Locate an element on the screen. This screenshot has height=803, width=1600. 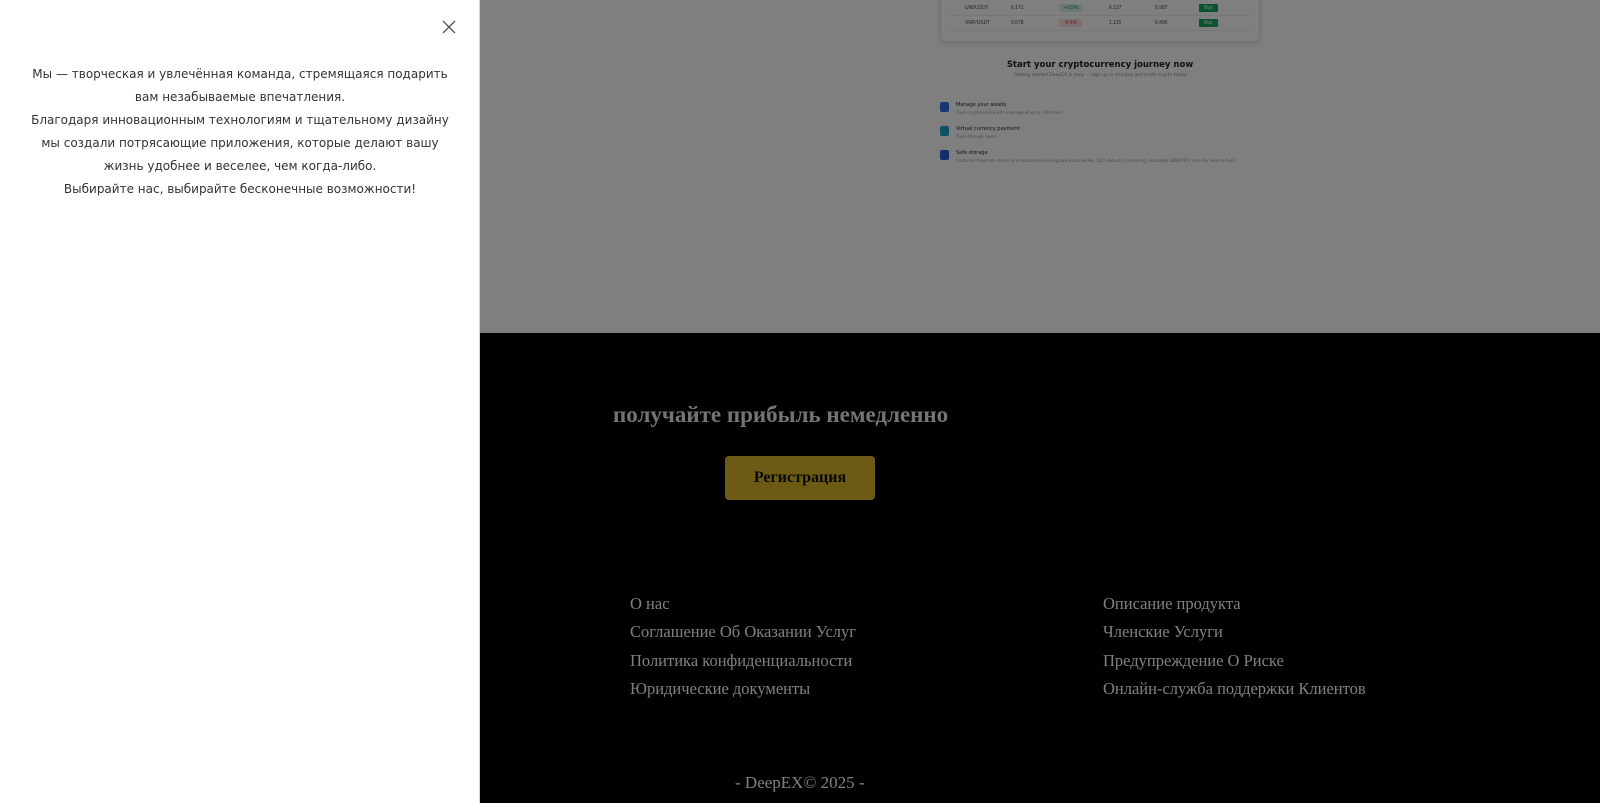
close-icon is located at coordinates (449, 27).